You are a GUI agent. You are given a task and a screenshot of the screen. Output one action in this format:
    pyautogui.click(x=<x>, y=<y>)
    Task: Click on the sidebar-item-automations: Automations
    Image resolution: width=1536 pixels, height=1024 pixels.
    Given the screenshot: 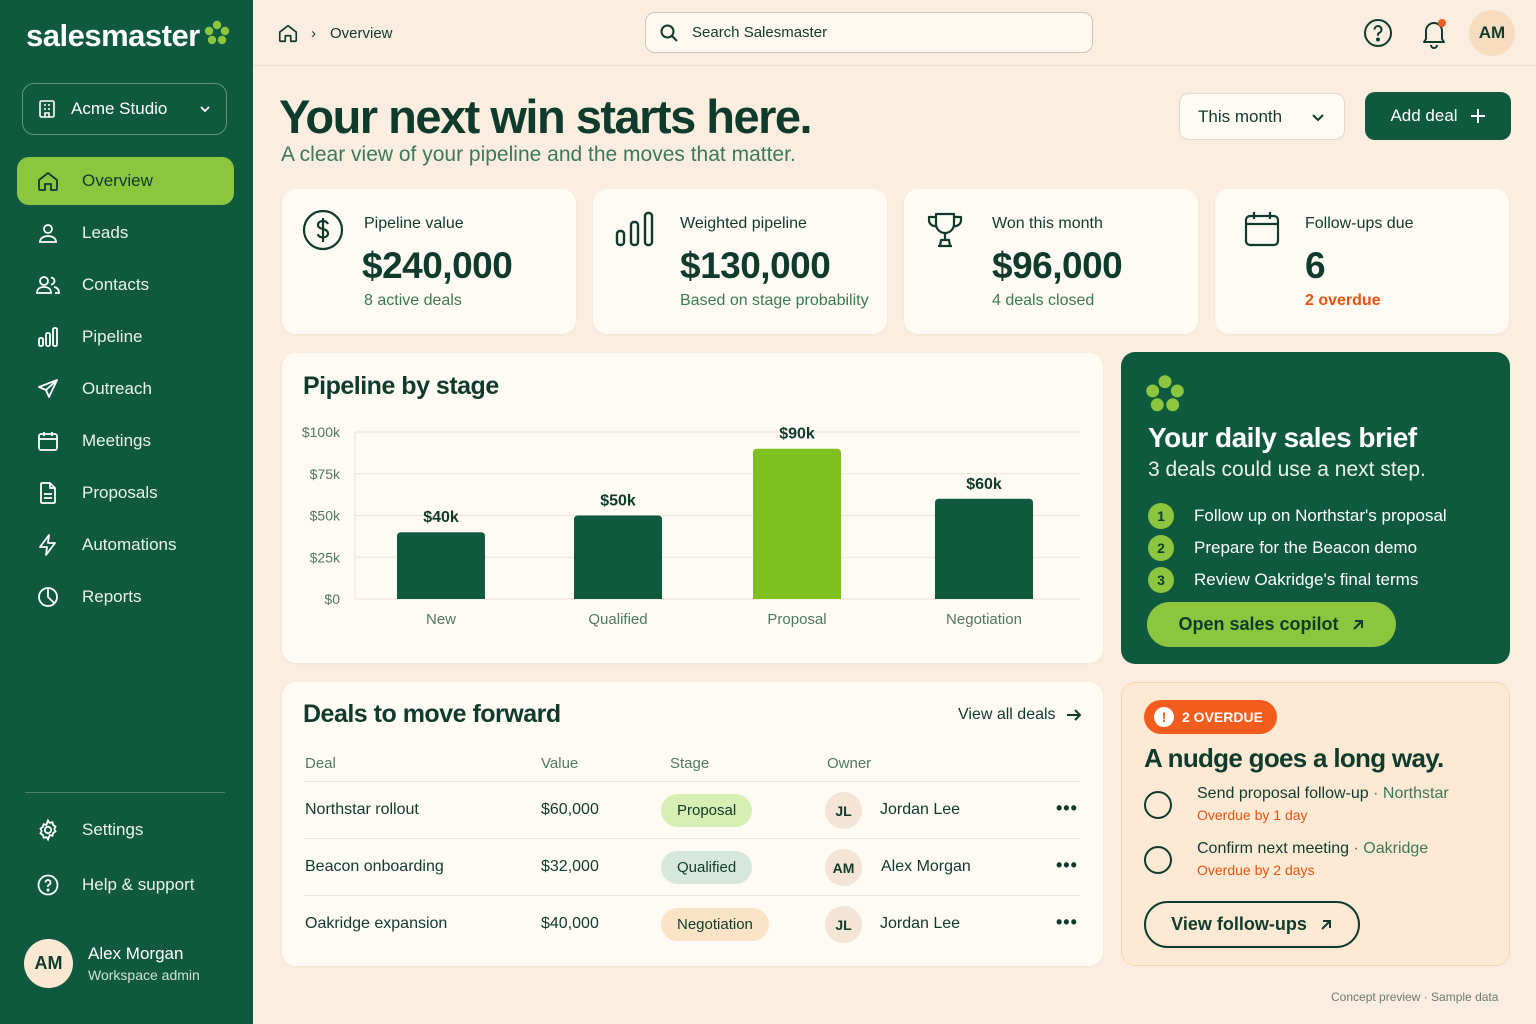 What is the action you would take?
    pyautogui.click(x=125, y=545)
    